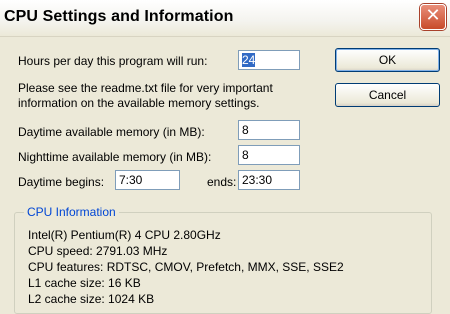 The width and height of the screenshot is (450, 314). Describe the element at coordinates (111, 132) in the screenshot. I see `daytime-memory-label: Daytime available memory (in MB):` at that location.